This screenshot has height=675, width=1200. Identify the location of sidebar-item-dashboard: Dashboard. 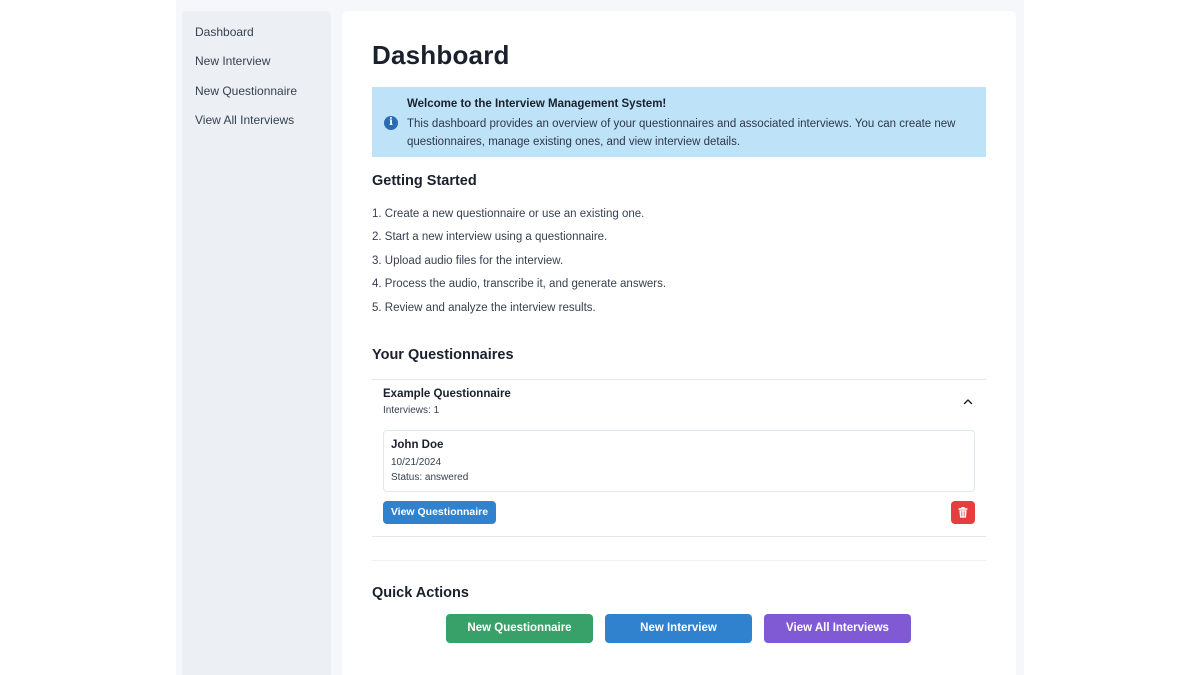
(224, 32).